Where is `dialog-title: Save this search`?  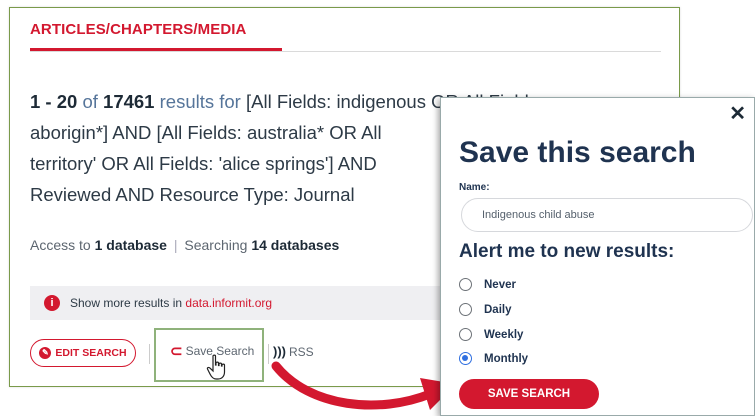 dialog-title: Save this search is located at coordinates (577, 152).